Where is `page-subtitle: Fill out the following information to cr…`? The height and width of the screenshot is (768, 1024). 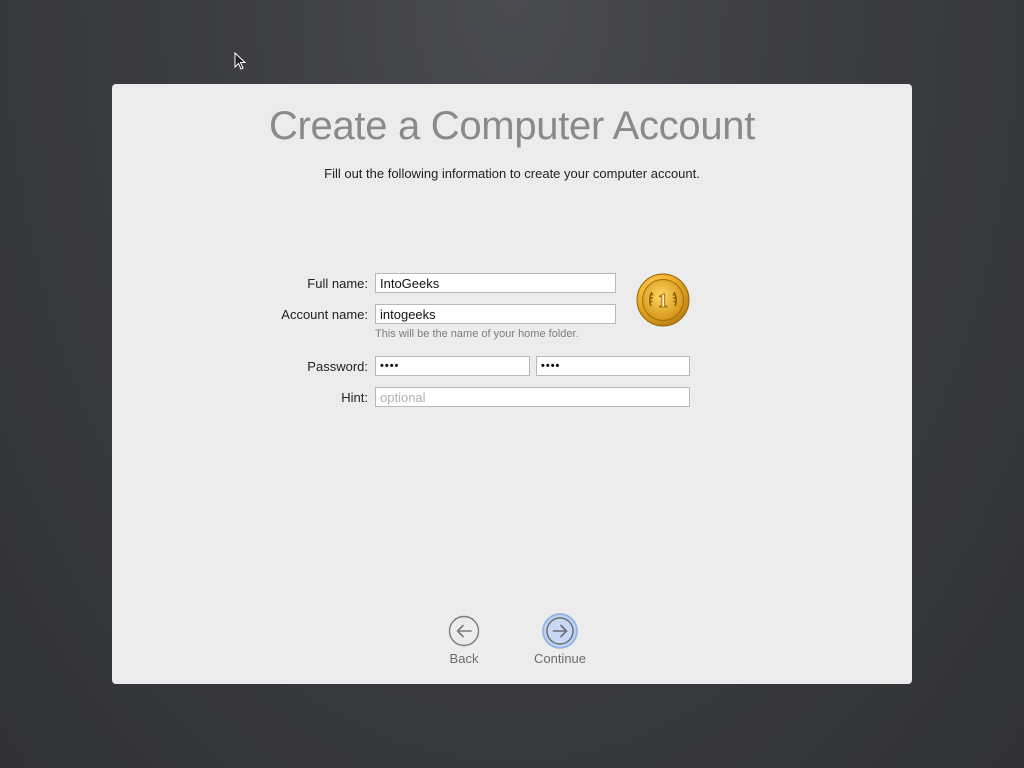 page-subtitle: Fill out the following information to cr… is located at coordinates (512, 173).